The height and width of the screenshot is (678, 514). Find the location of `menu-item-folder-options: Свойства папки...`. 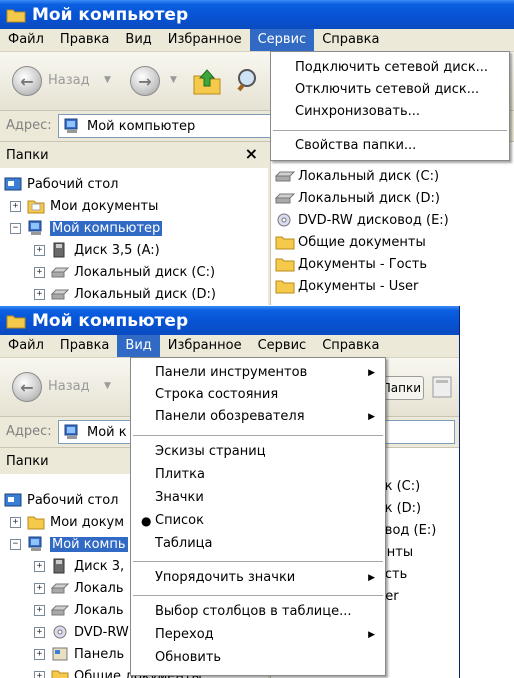

menu-item-folder-options: Свойства папки... is located at coordinates (390, 146).